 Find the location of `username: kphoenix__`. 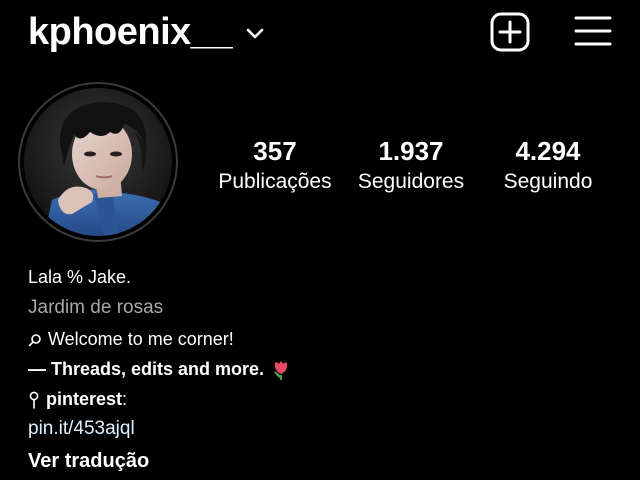

username: kphoenix__ is located at coordinates (130, 32).